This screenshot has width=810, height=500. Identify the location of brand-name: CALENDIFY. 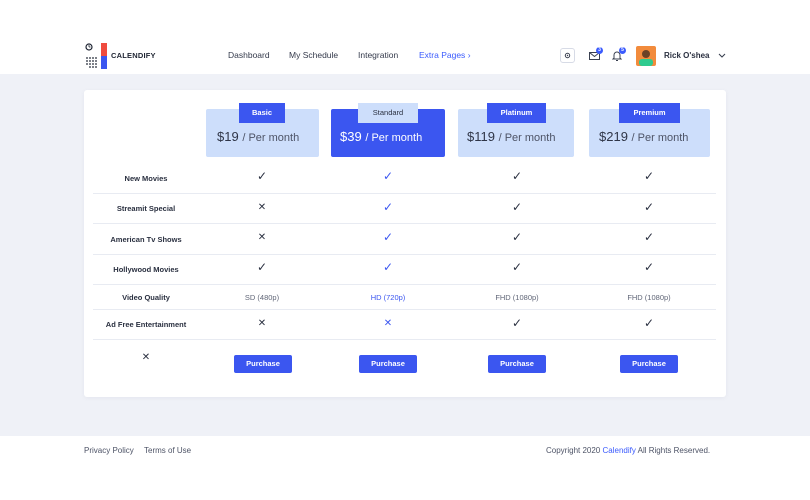
(133, 55).